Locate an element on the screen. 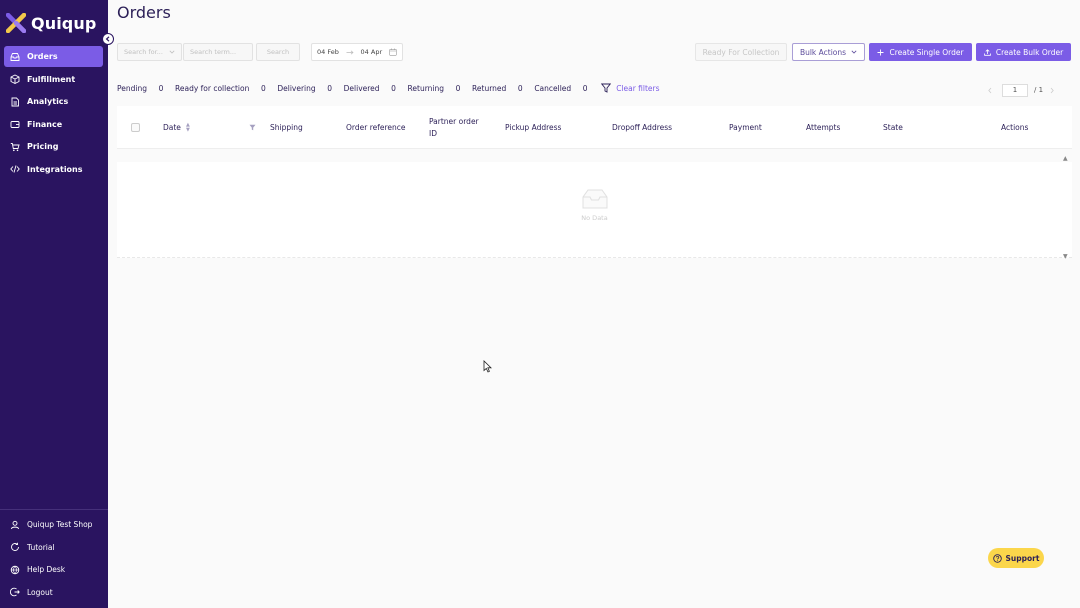 This screenshot has height=608, width=1080. sidebar-item-integrations: Integrations is located at coordinates (53, 169).